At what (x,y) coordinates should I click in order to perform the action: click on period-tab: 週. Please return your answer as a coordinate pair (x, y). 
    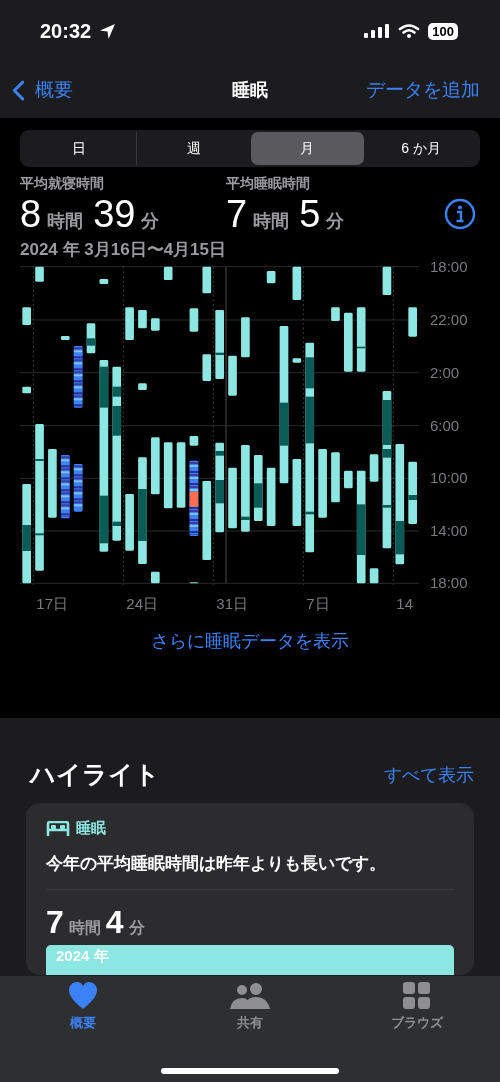
    Looking at the image, I should click on (193, 148).